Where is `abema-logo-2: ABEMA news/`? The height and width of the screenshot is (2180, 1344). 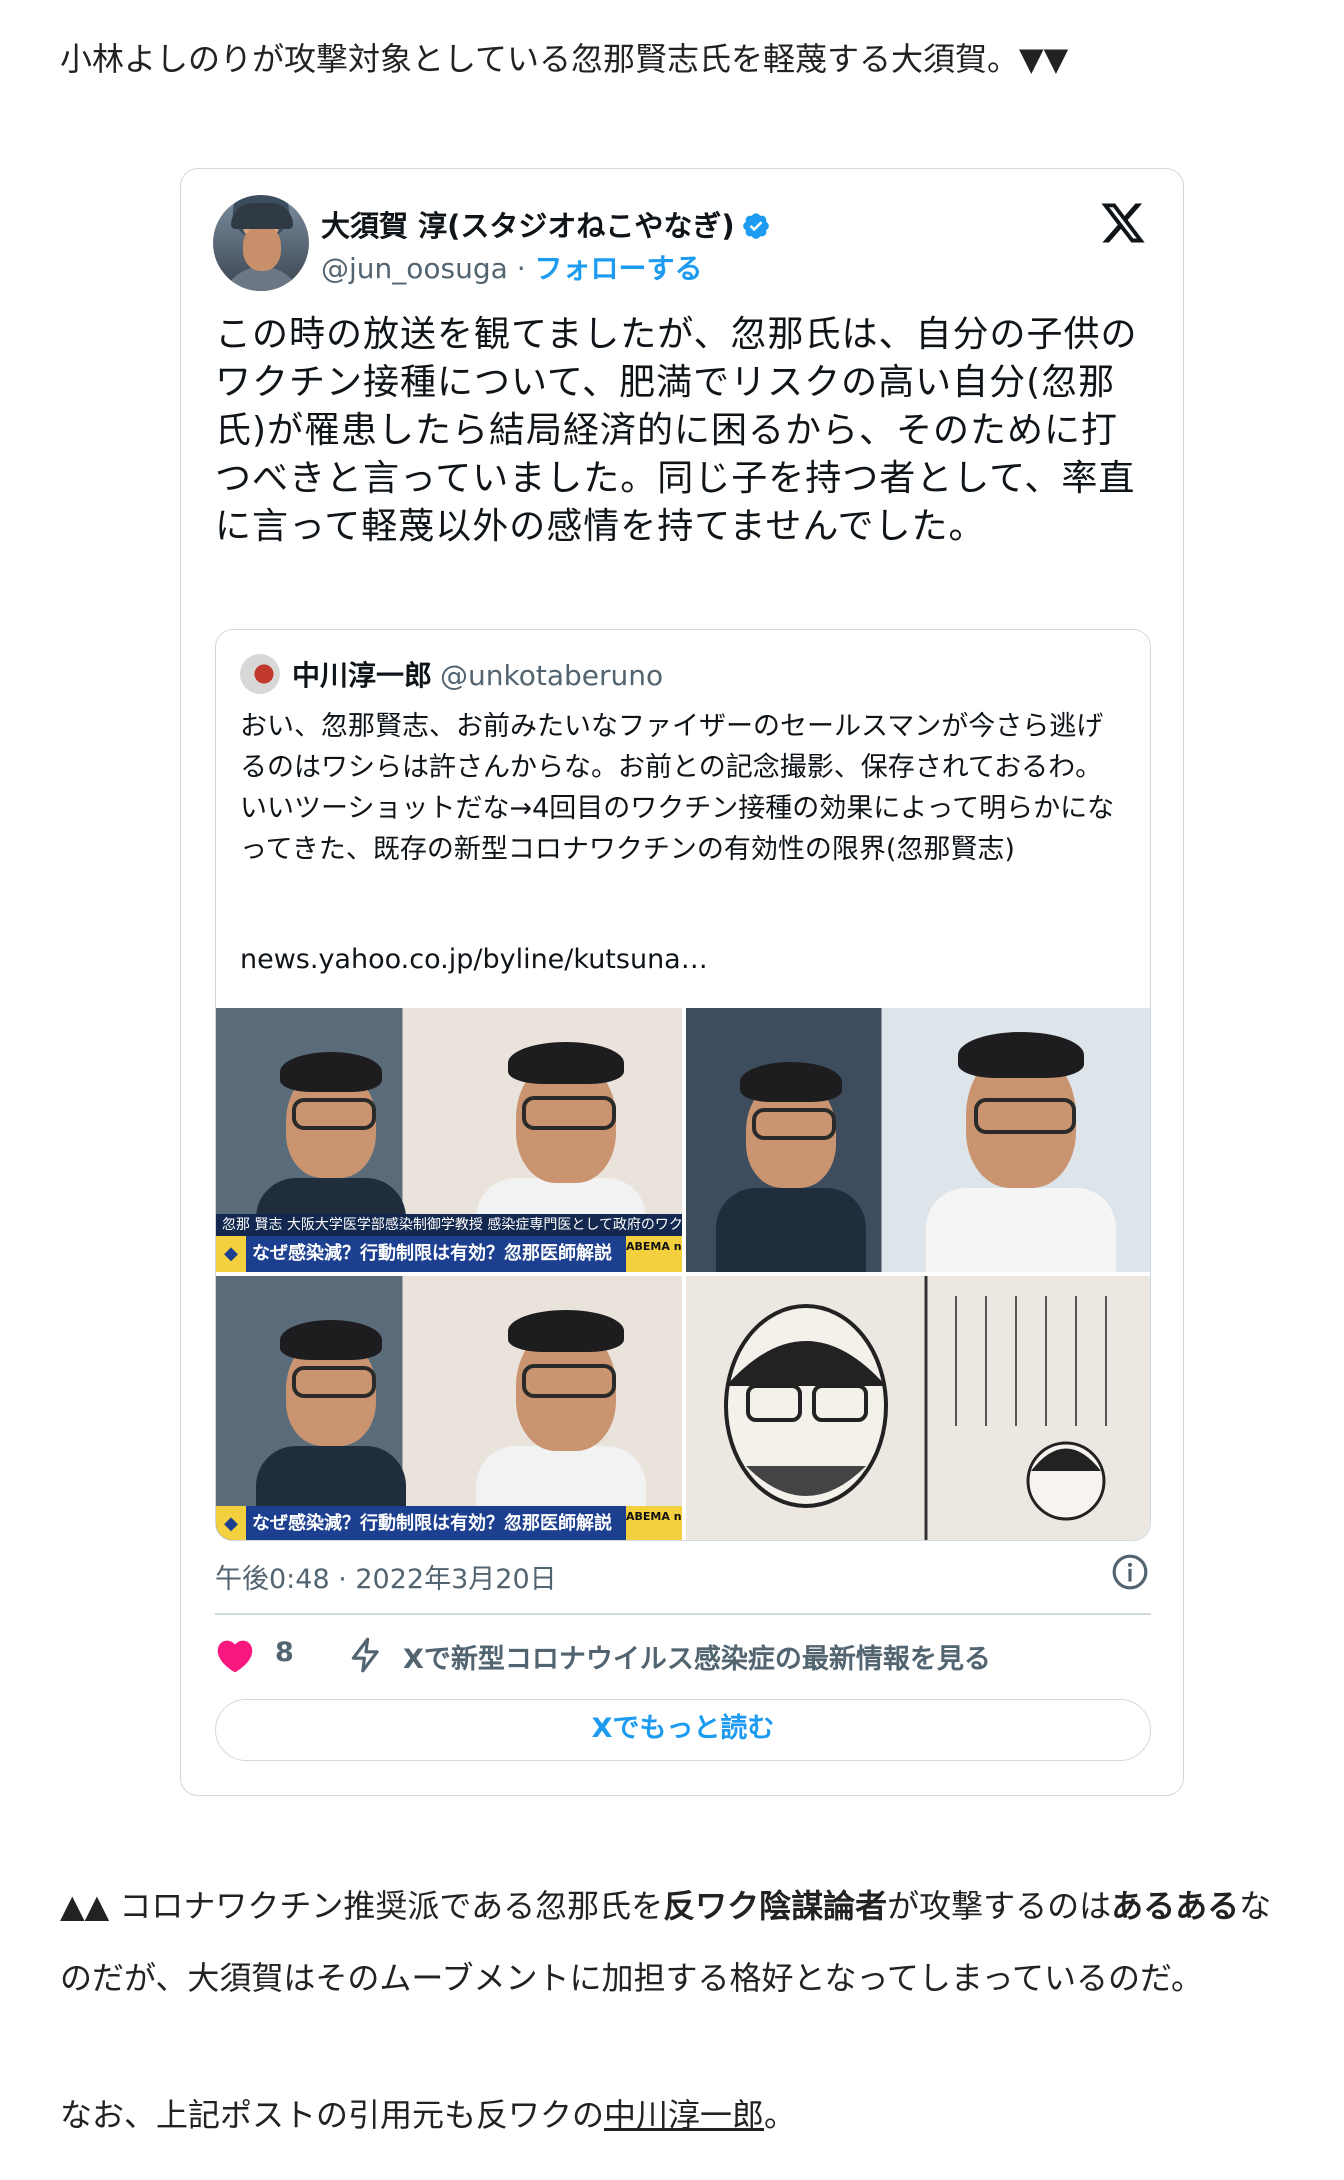
abema-logo-2: ABEMA news/ is located at coordinates (654, 1523).